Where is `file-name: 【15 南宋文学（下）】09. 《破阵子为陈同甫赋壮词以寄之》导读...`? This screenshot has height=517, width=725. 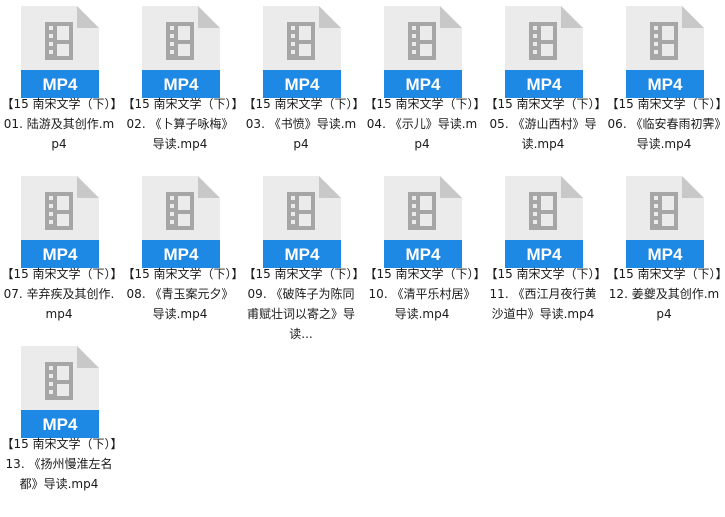
file-name: 【15 南宋文学（下）】09. 《破阵子为陈同甫赋壮词以寄之》导读... is located at coordinates (301, 304).